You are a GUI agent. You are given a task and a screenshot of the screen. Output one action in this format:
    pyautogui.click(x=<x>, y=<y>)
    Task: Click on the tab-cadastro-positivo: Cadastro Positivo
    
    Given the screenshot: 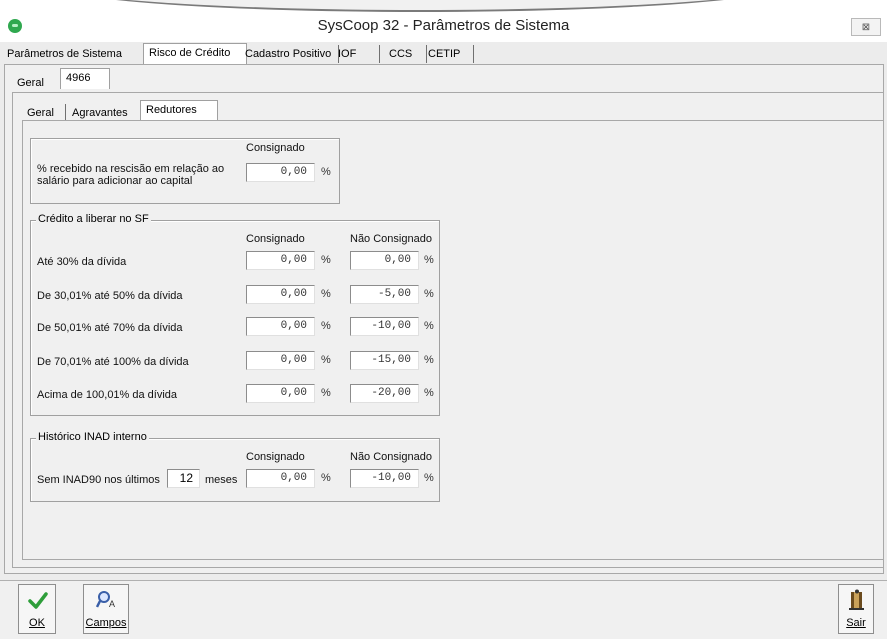 What is the action you would take?
    pyautogui.click(x=289, y=54)
    